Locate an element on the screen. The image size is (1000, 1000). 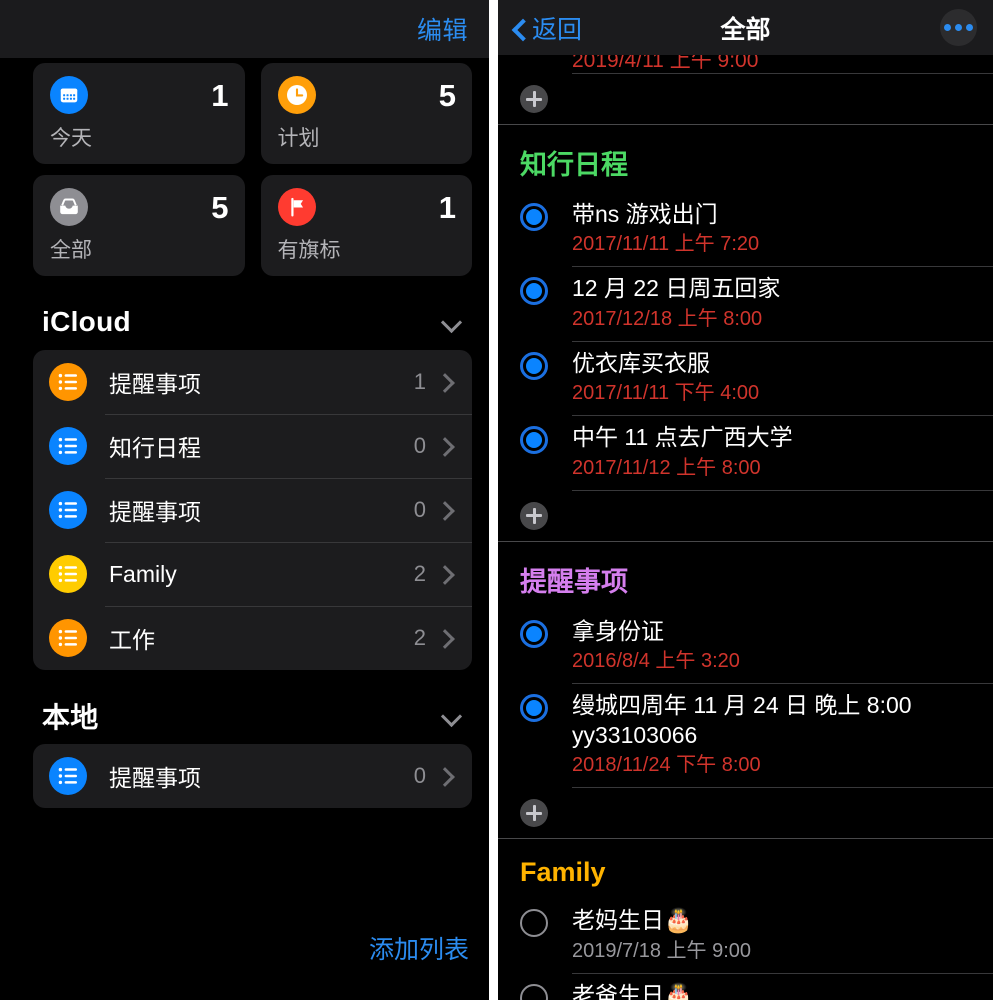
reminder-title-line: 缦城四周年 11 月 24 日 晚上 8:00 is located at coordinates (742, 705).